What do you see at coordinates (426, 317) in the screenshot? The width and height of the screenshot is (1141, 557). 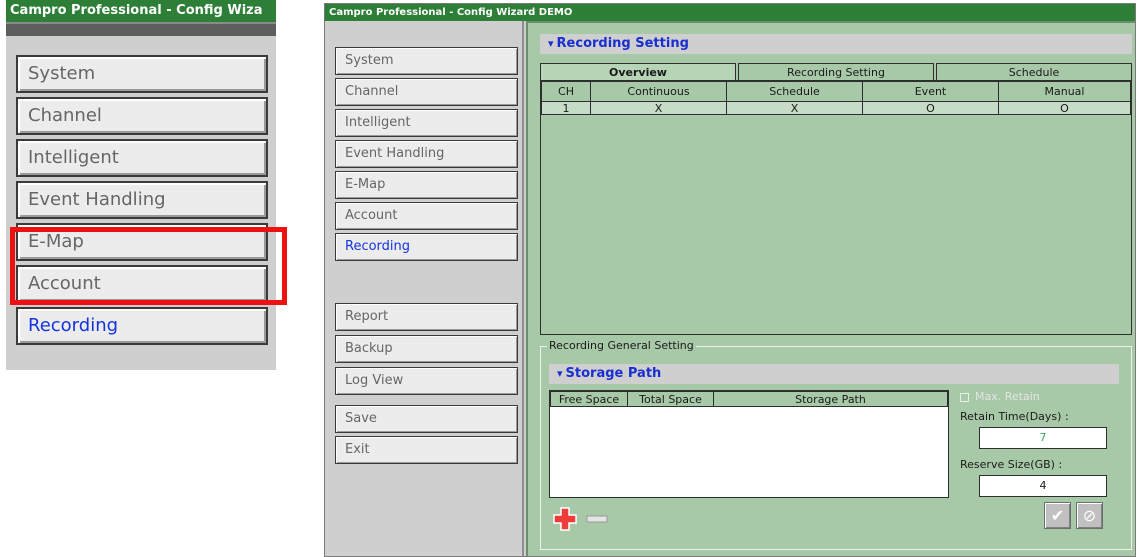 I see `sidebar-item-report: Report` at bounding box center [426, 317].